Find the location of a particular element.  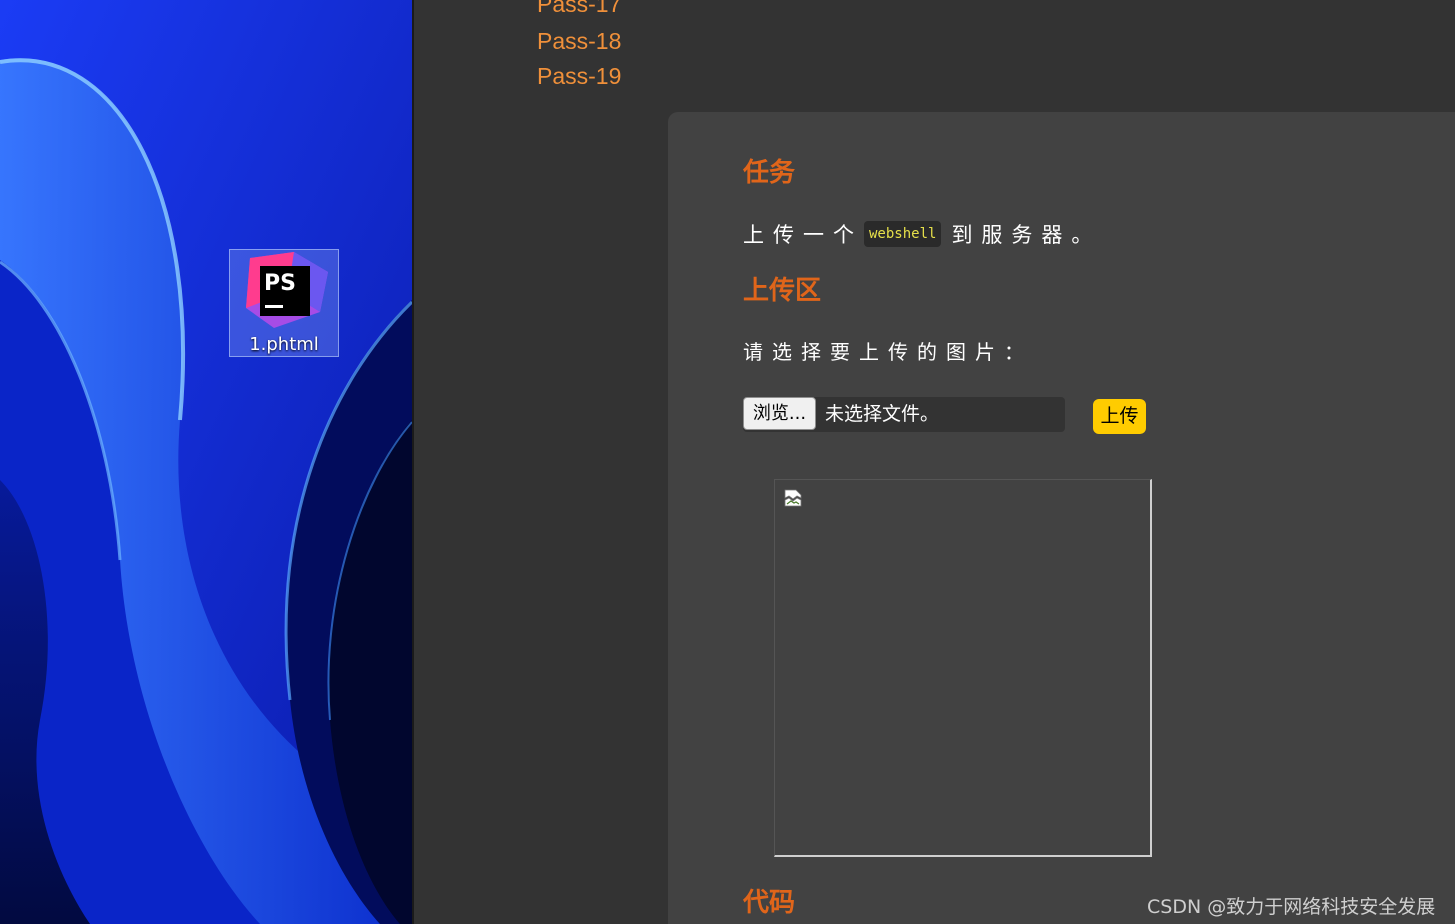

file-input: 浏览... 未选择文件。 is located at coordinates (904, 414).